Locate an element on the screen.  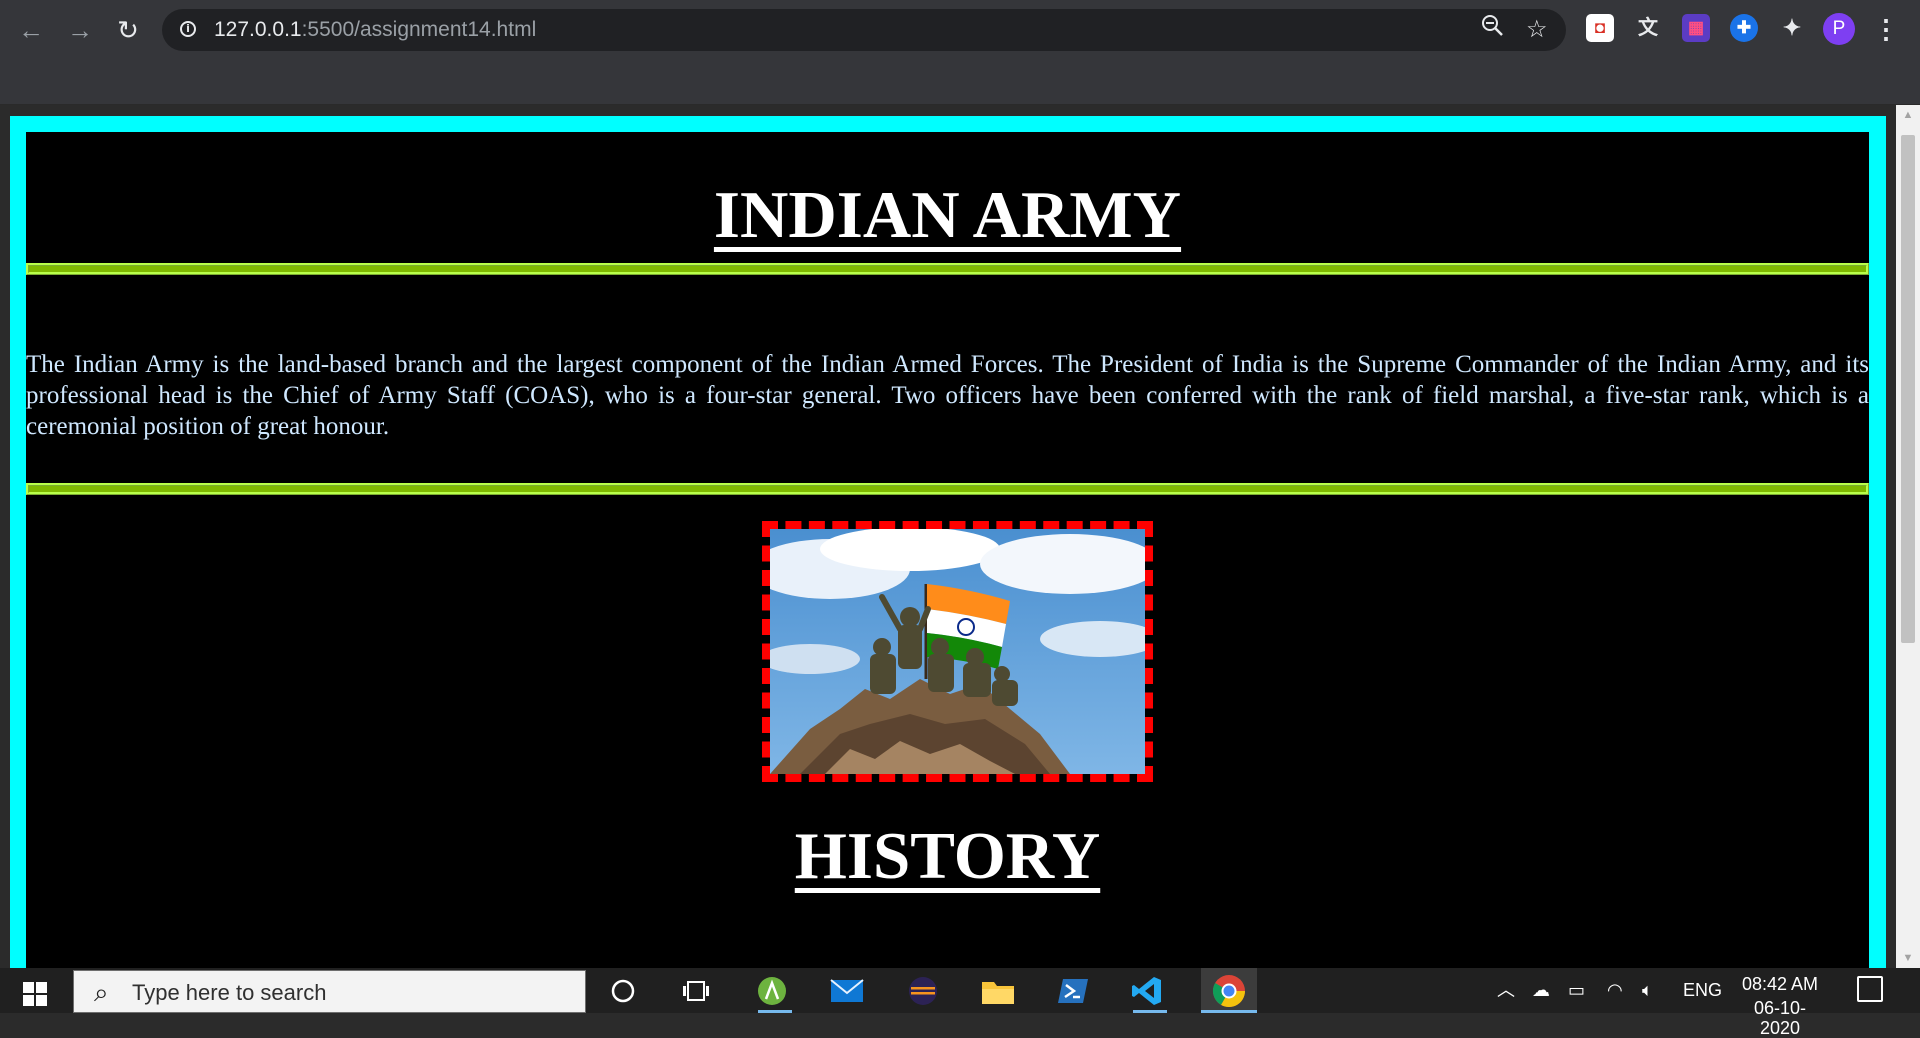
clock-time: 08:42 AM is located at coordinates (1780, 984).